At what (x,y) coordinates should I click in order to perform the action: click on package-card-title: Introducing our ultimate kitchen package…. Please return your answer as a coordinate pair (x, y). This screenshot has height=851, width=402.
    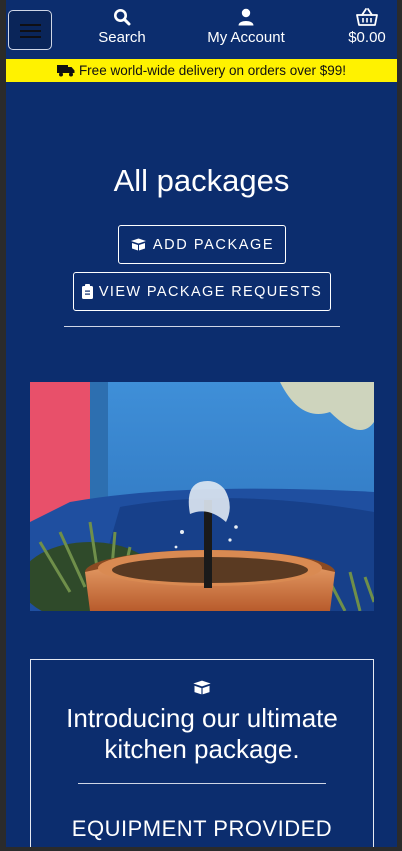
    Looking at the image, I should click on (202, 733).